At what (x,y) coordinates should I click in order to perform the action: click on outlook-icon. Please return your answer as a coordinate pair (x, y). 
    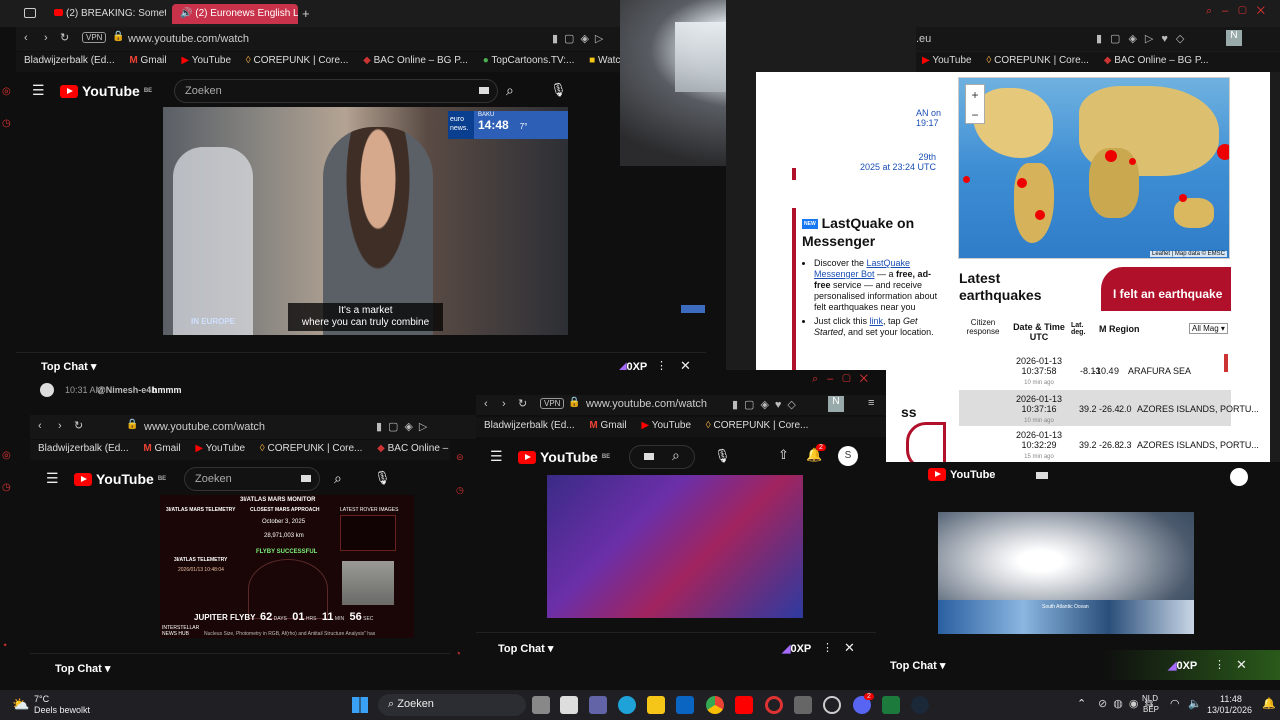
    Looking at the image, I should click on (685, 705).